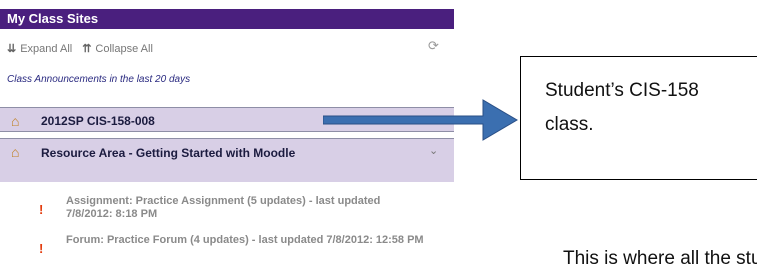  I want to click on double-chevron-down-icon: ⇊, so click(11, 48).